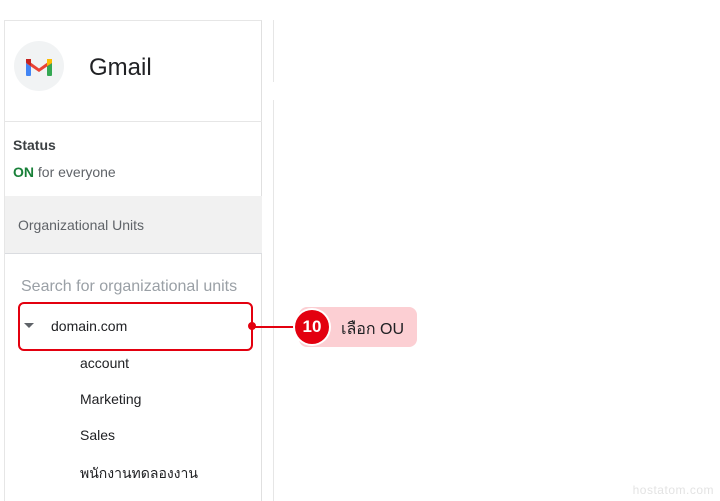 Image resolution: width=720 pixels, height=501 pixels. Describe the element at coordinates (76, 172) in the screenshot. I see `status-scope: for everyone` at that location.